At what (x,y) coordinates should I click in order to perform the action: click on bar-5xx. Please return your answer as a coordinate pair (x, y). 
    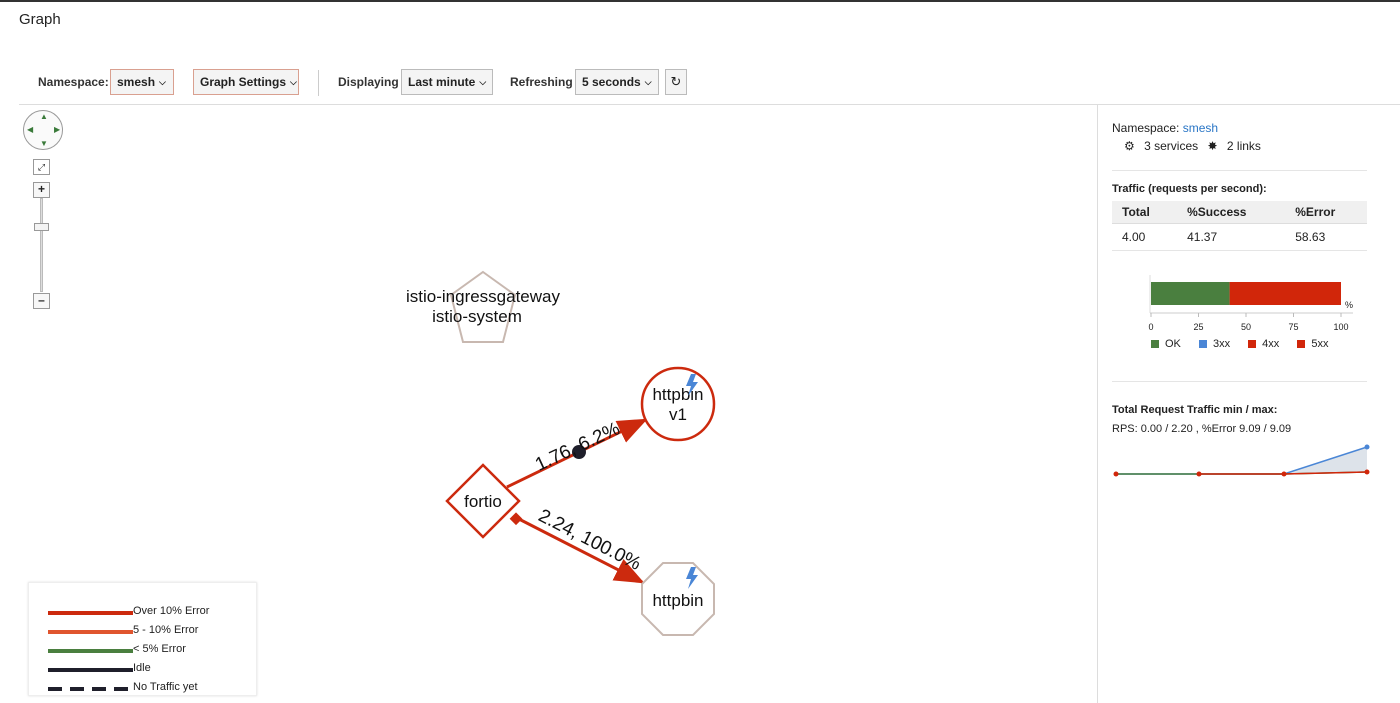
    Looking at the image, I should click on (1285, 293).